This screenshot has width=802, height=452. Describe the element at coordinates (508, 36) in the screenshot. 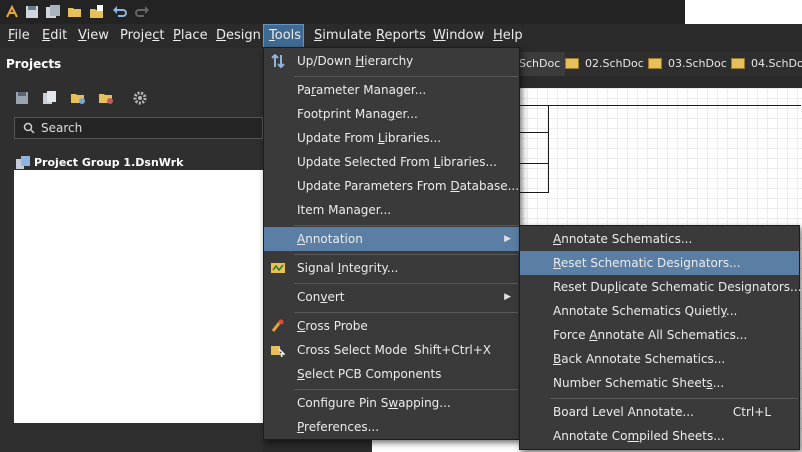

I see `menu-help: Help` at that location.